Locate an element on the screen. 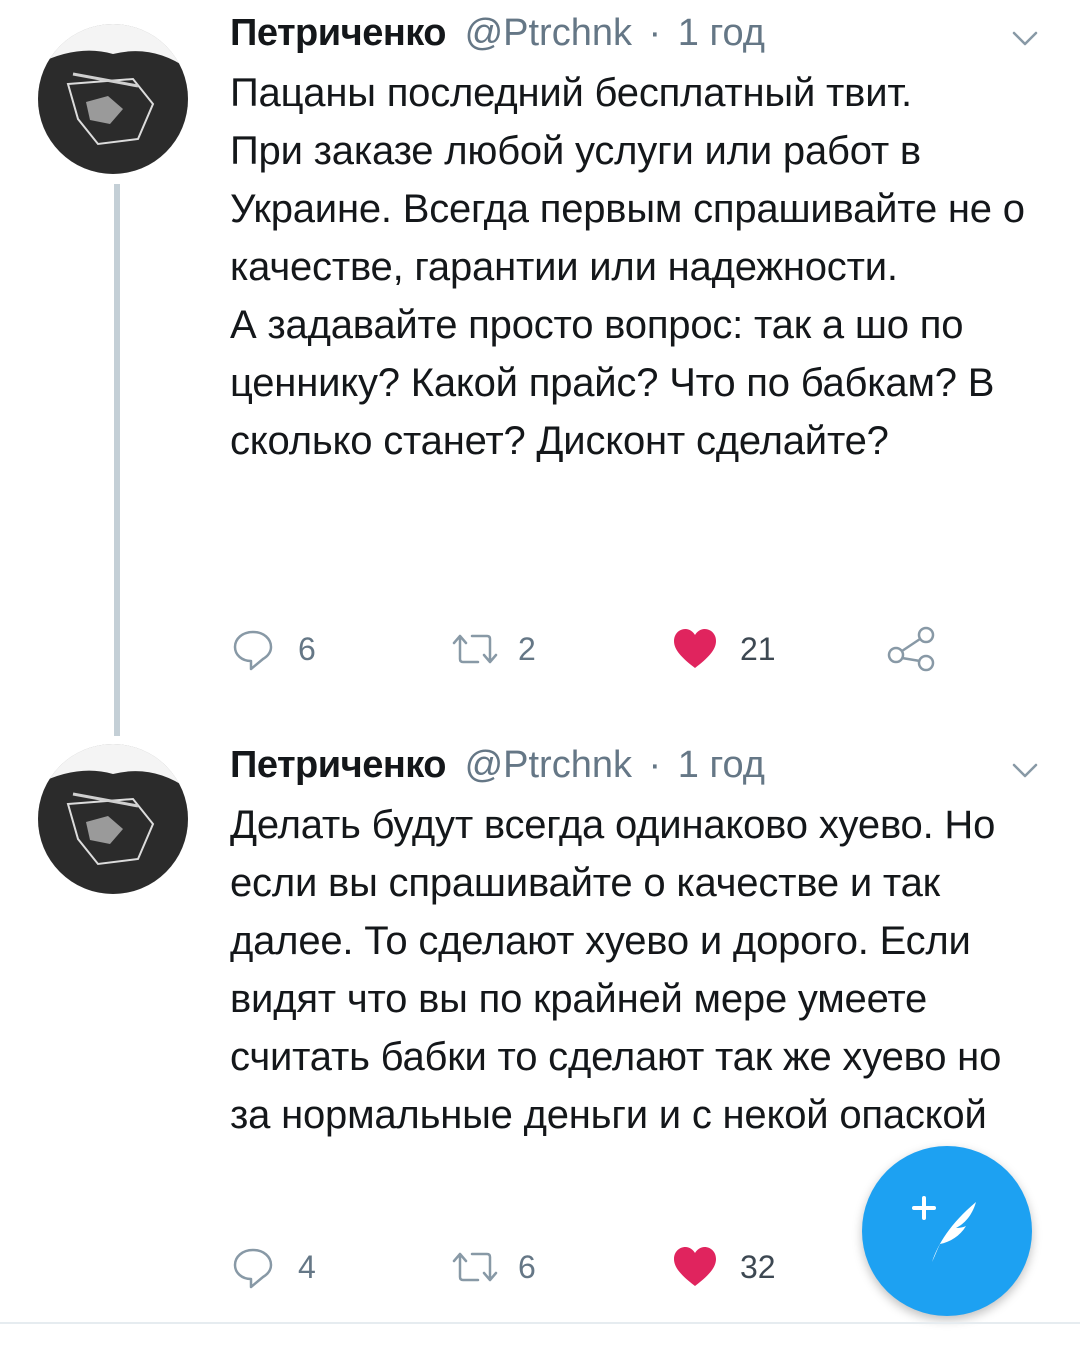 This screenshot has width=1080, height=1353. share-button is located at coordinates (912, 649).